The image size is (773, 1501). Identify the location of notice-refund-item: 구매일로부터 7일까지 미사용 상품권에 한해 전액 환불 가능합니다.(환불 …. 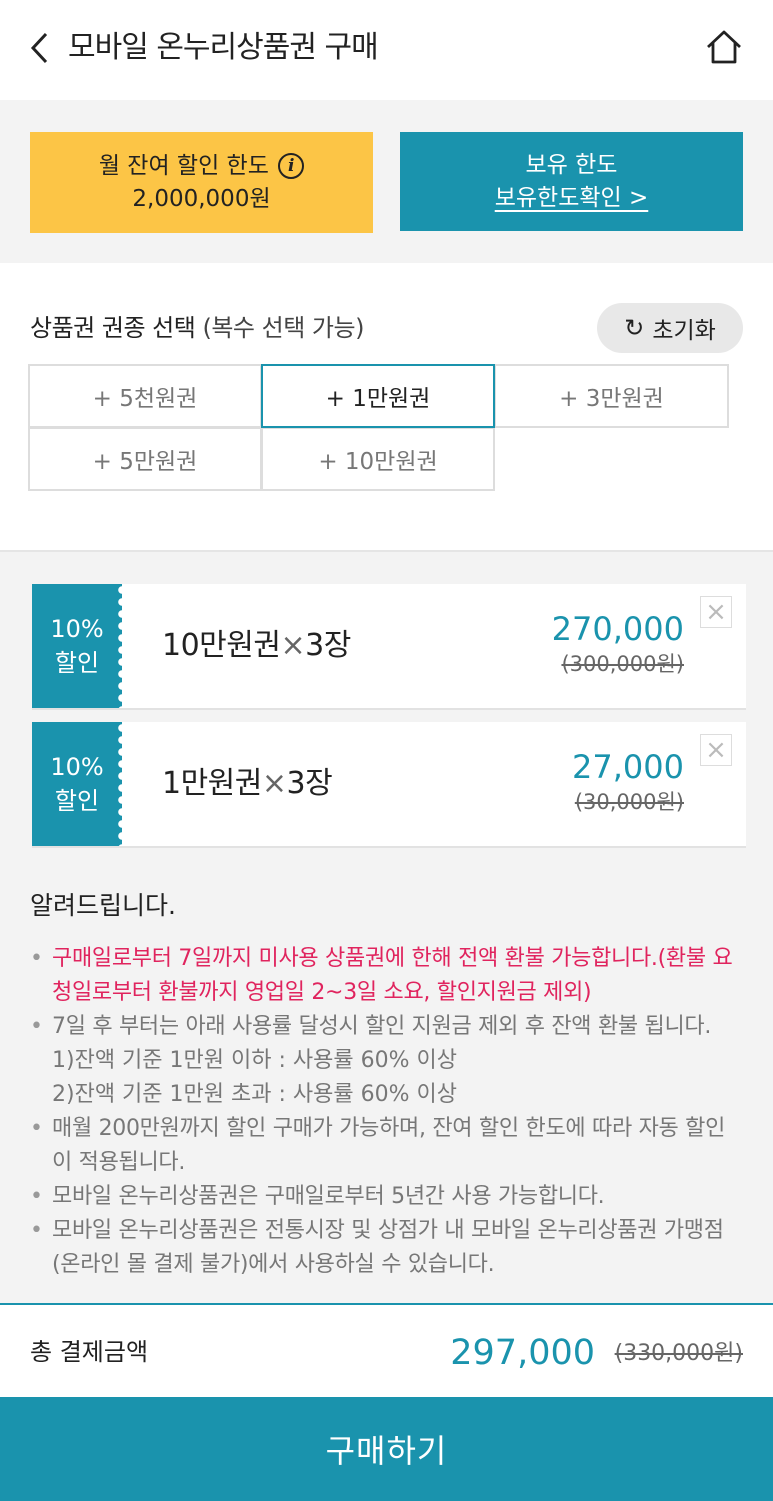
(385, 976).